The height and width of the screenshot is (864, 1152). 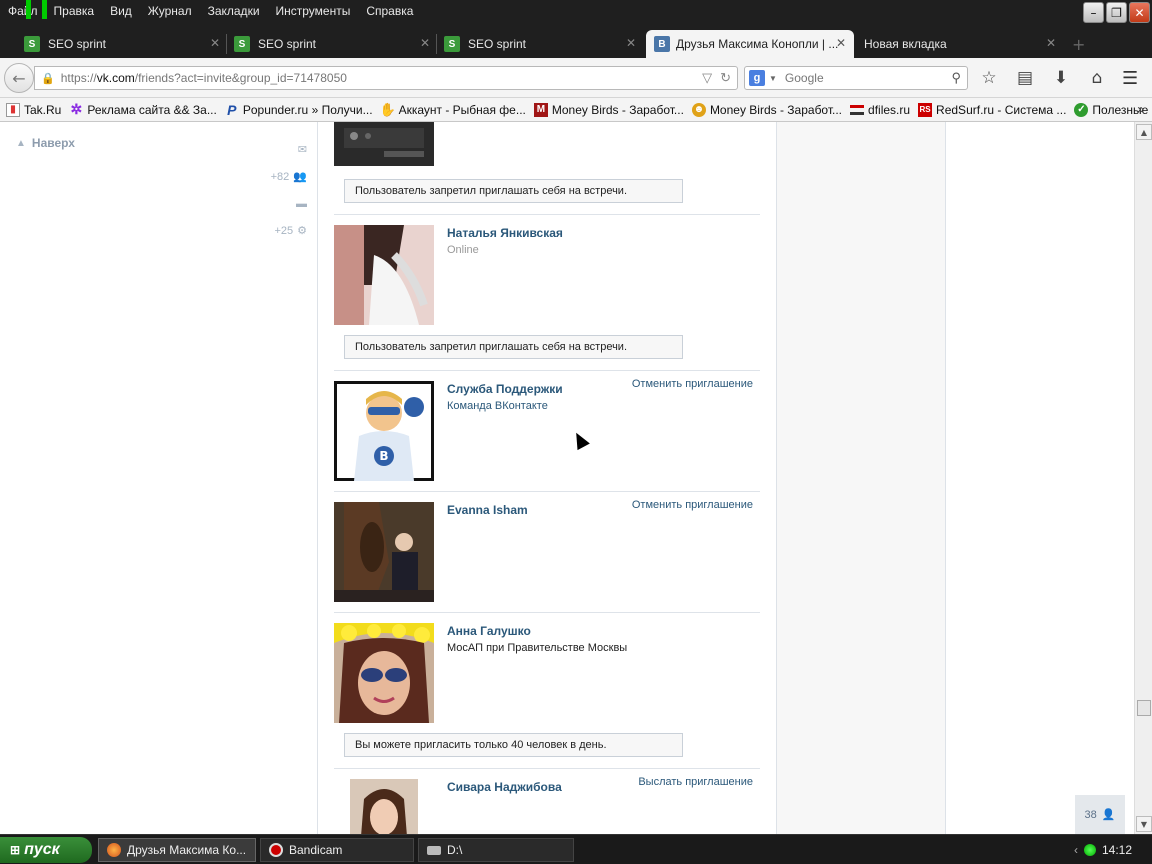 I want to click on support-mascot-image: B, so click(x=384, y=431).